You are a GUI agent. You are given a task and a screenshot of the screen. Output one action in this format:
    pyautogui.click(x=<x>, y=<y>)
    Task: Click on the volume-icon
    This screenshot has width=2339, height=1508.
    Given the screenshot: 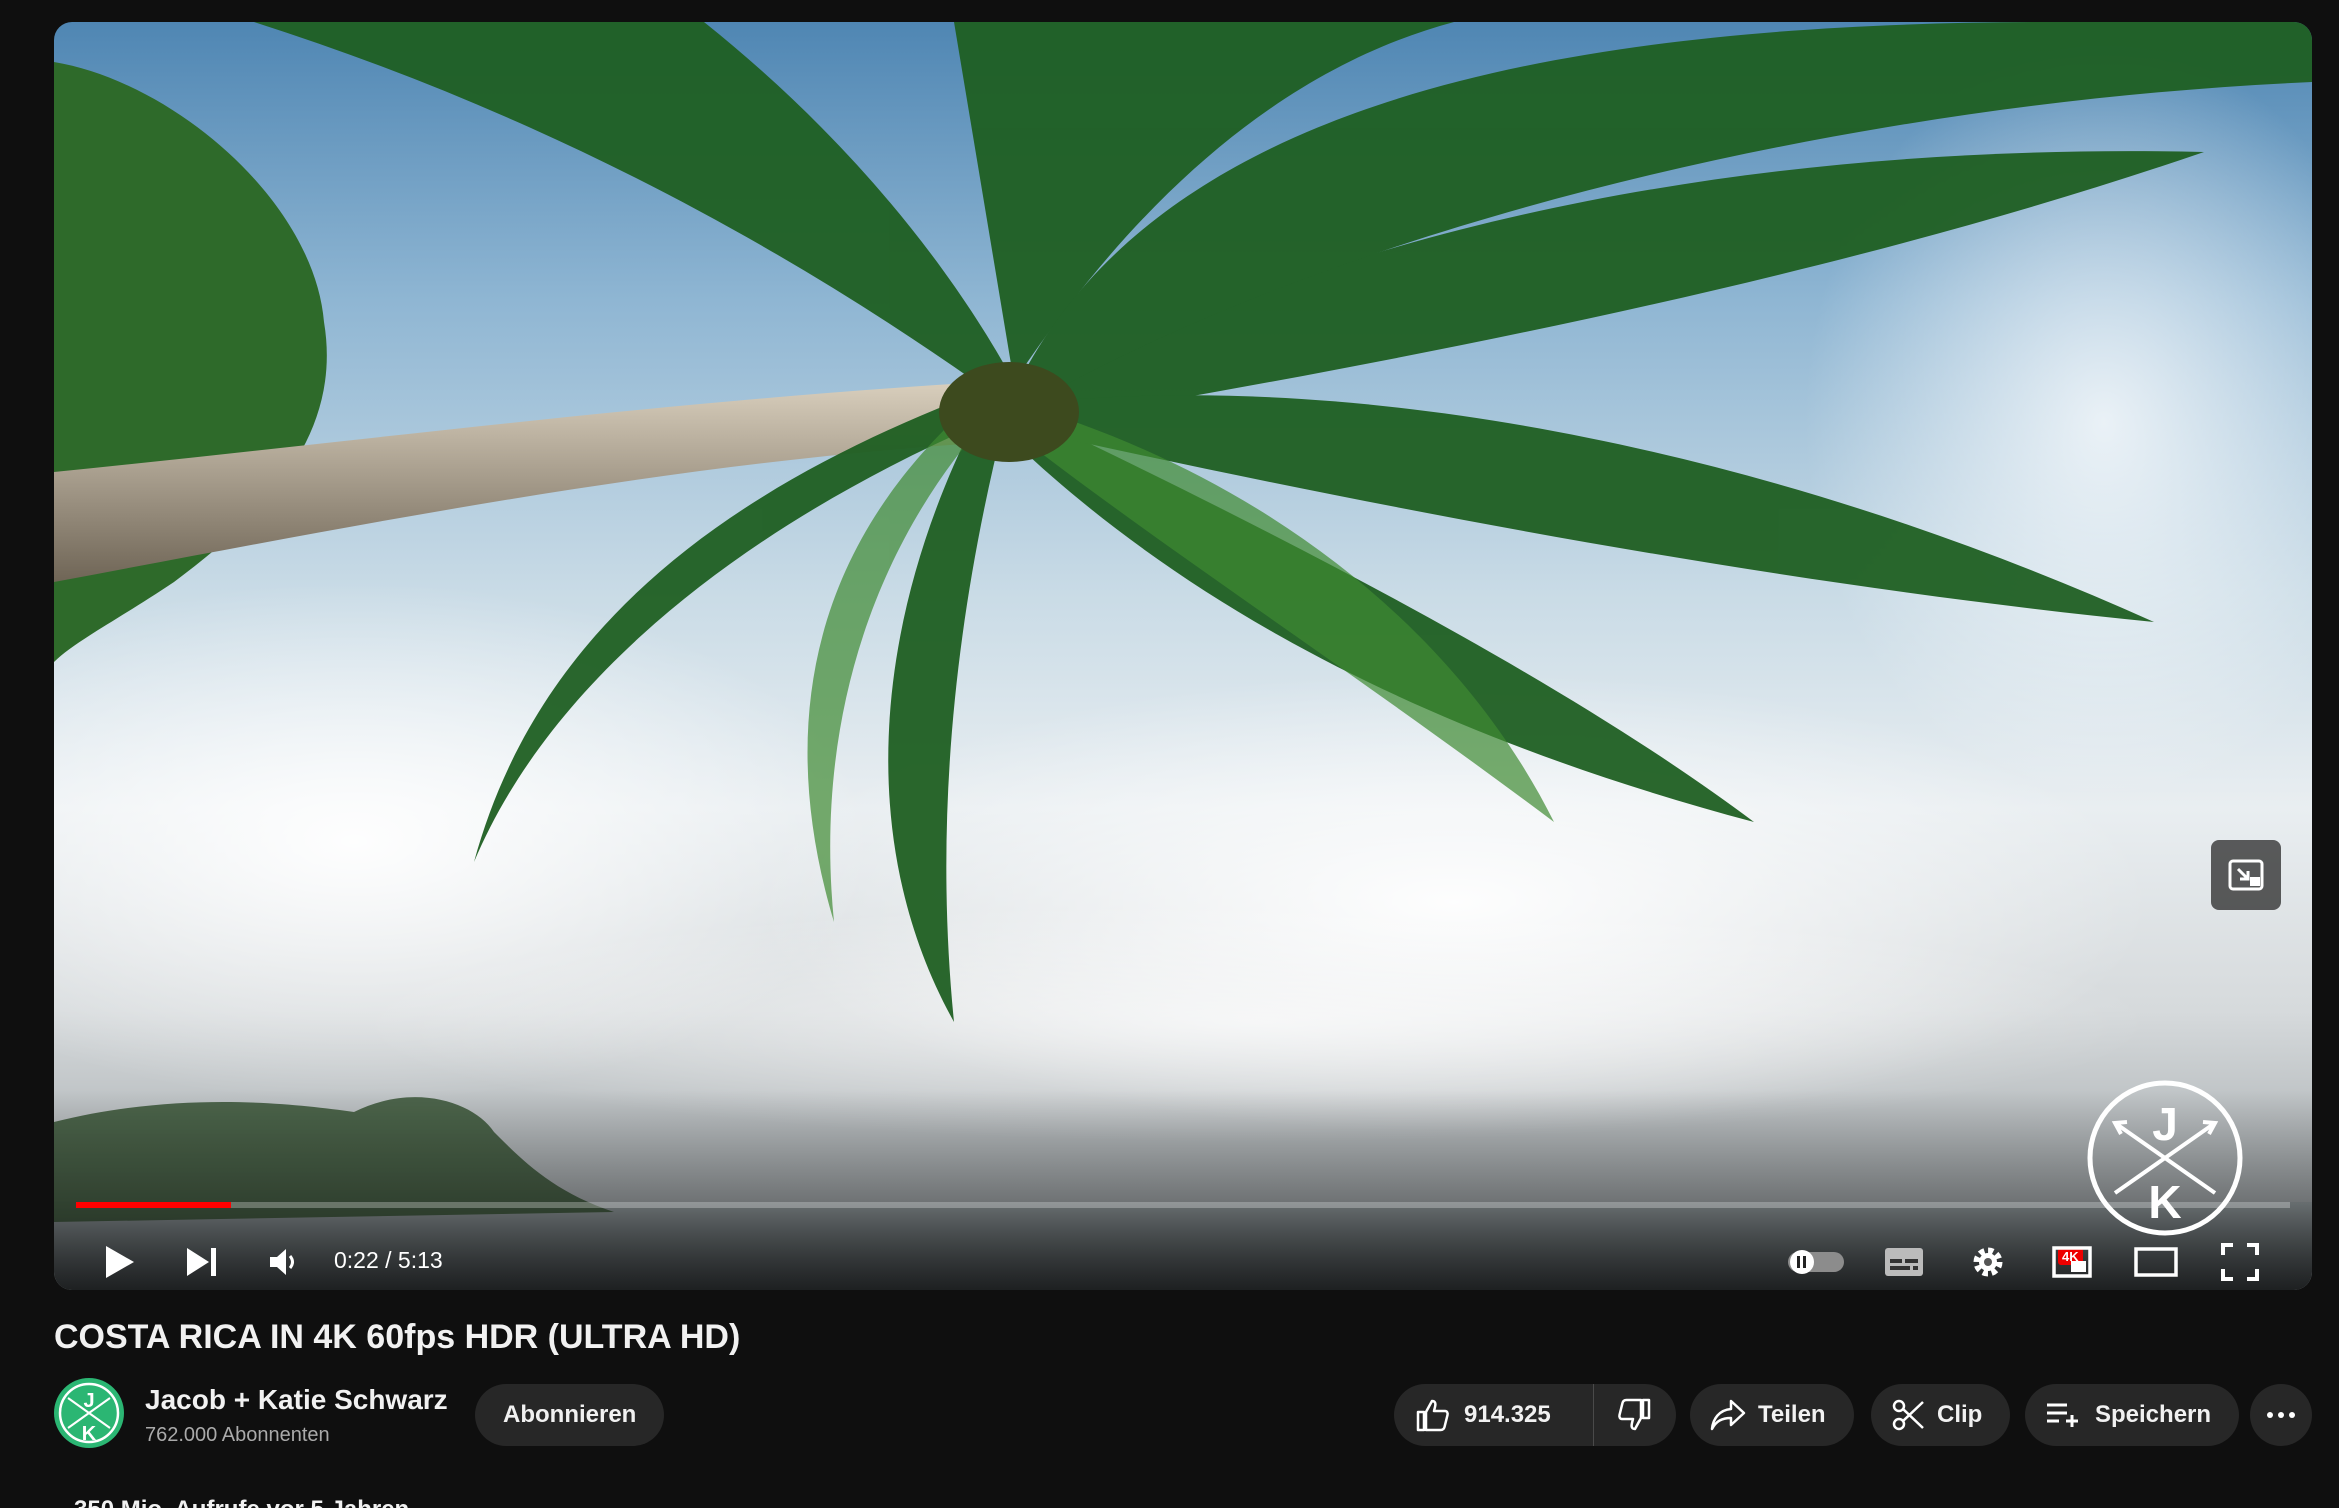 What is the action you would take?
    pyautogui.click(x=282, y=1262)
    